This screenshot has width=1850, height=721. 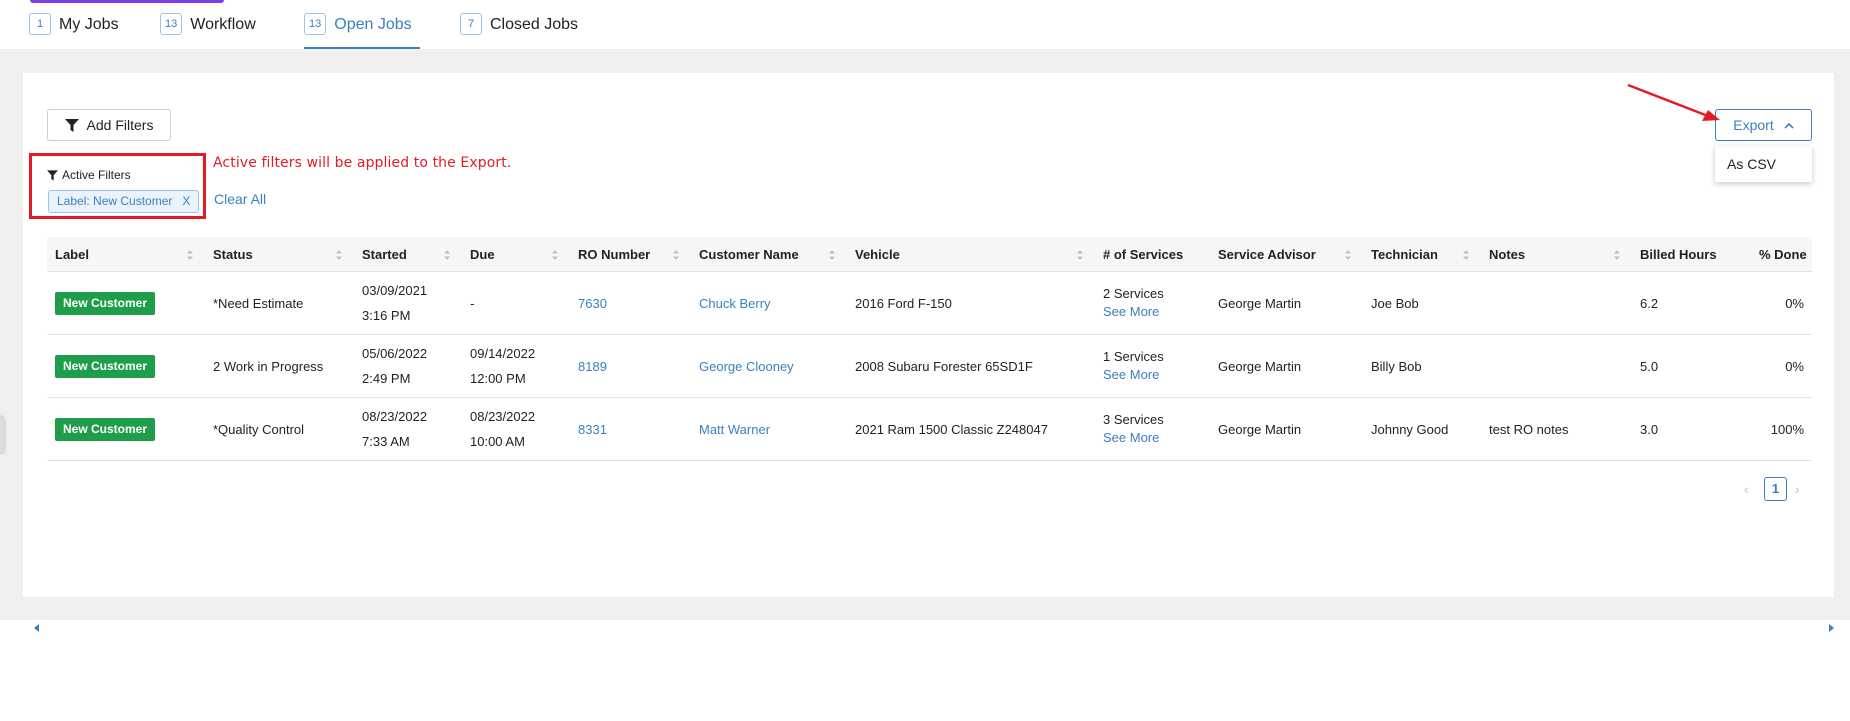 What do you see at coordinates (1746, 489) in the screenshot?
I see `pagination-prev-button: ‹` at bounding box center [1746, 489].